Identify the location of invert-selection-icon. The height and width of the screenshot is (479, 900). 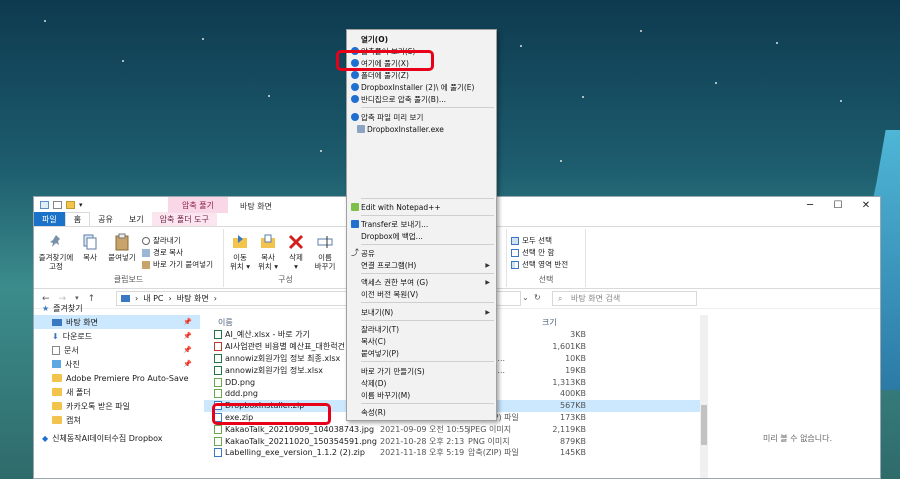
(515, 264).